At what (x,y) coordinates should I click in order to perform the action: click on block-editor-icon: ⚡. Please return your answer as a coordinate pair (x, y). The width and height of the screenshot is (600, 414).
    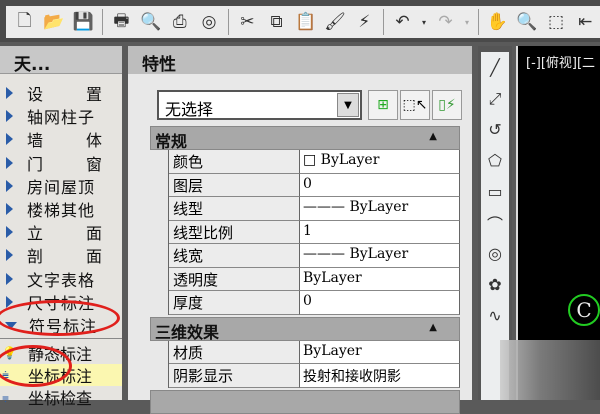
    Looking at the image, I should click on (364, 22).